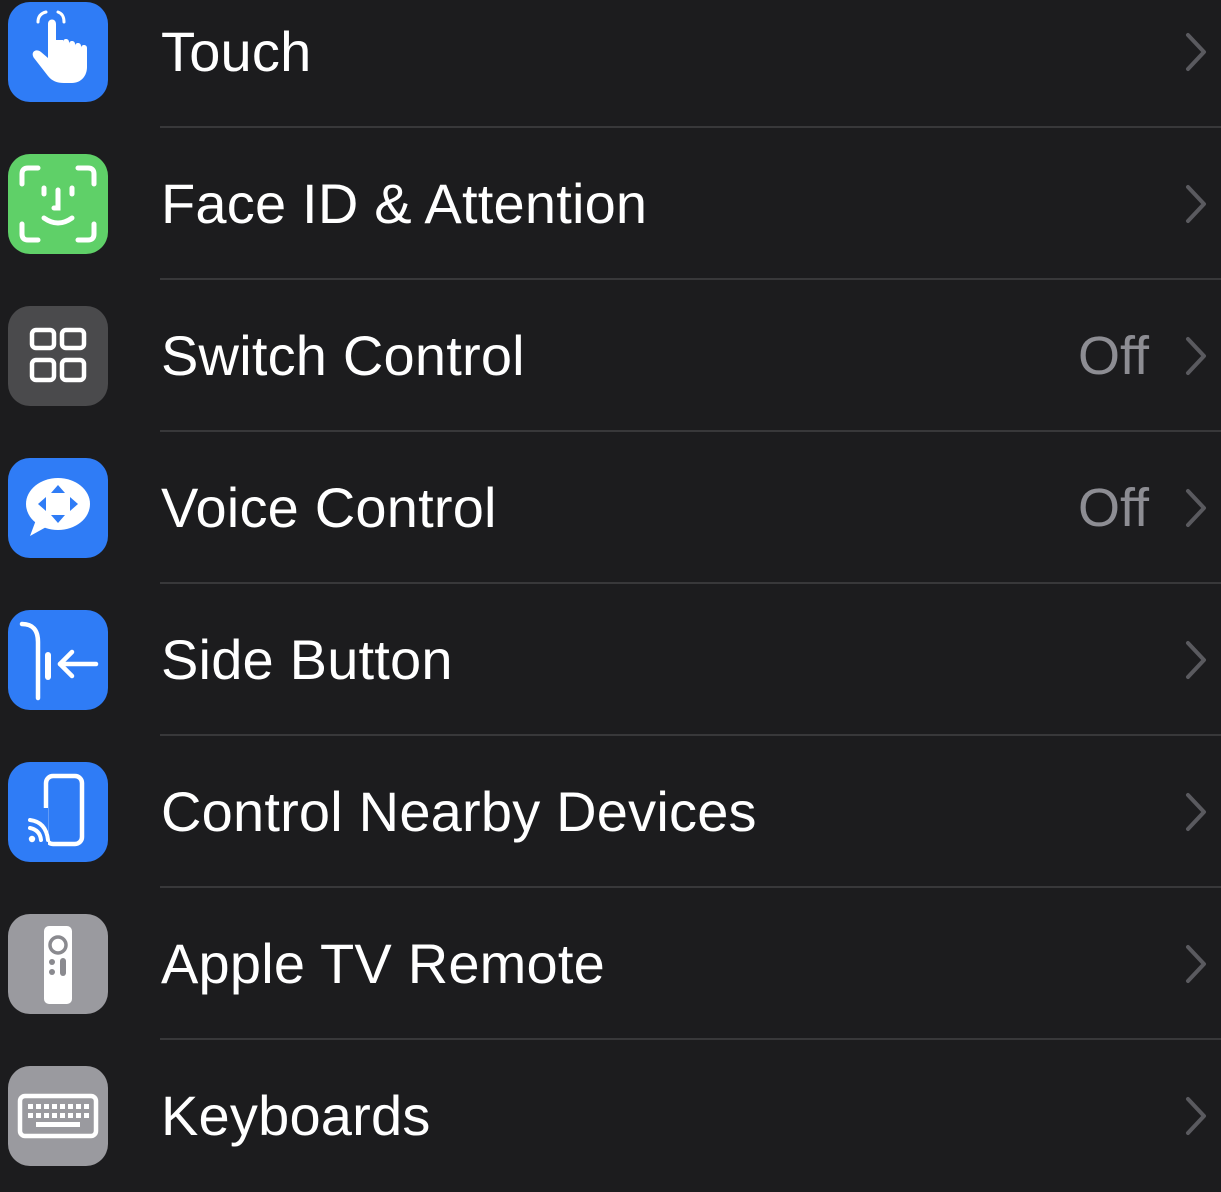 Image resolution: width=1221 pixels, height=1192 pixels. What do you see at coordinates (610, 660) in the screenshot?
I see `row-side-button: Side Button` at bounding box center [610, 660].